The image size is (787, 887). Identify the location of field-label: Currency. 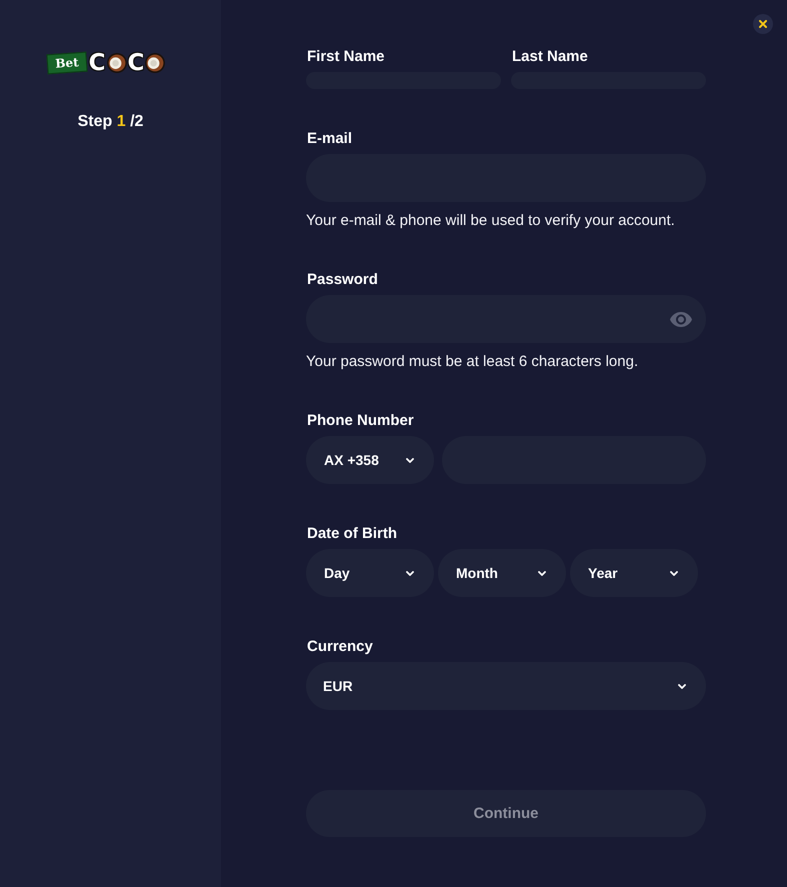
(340, 647).